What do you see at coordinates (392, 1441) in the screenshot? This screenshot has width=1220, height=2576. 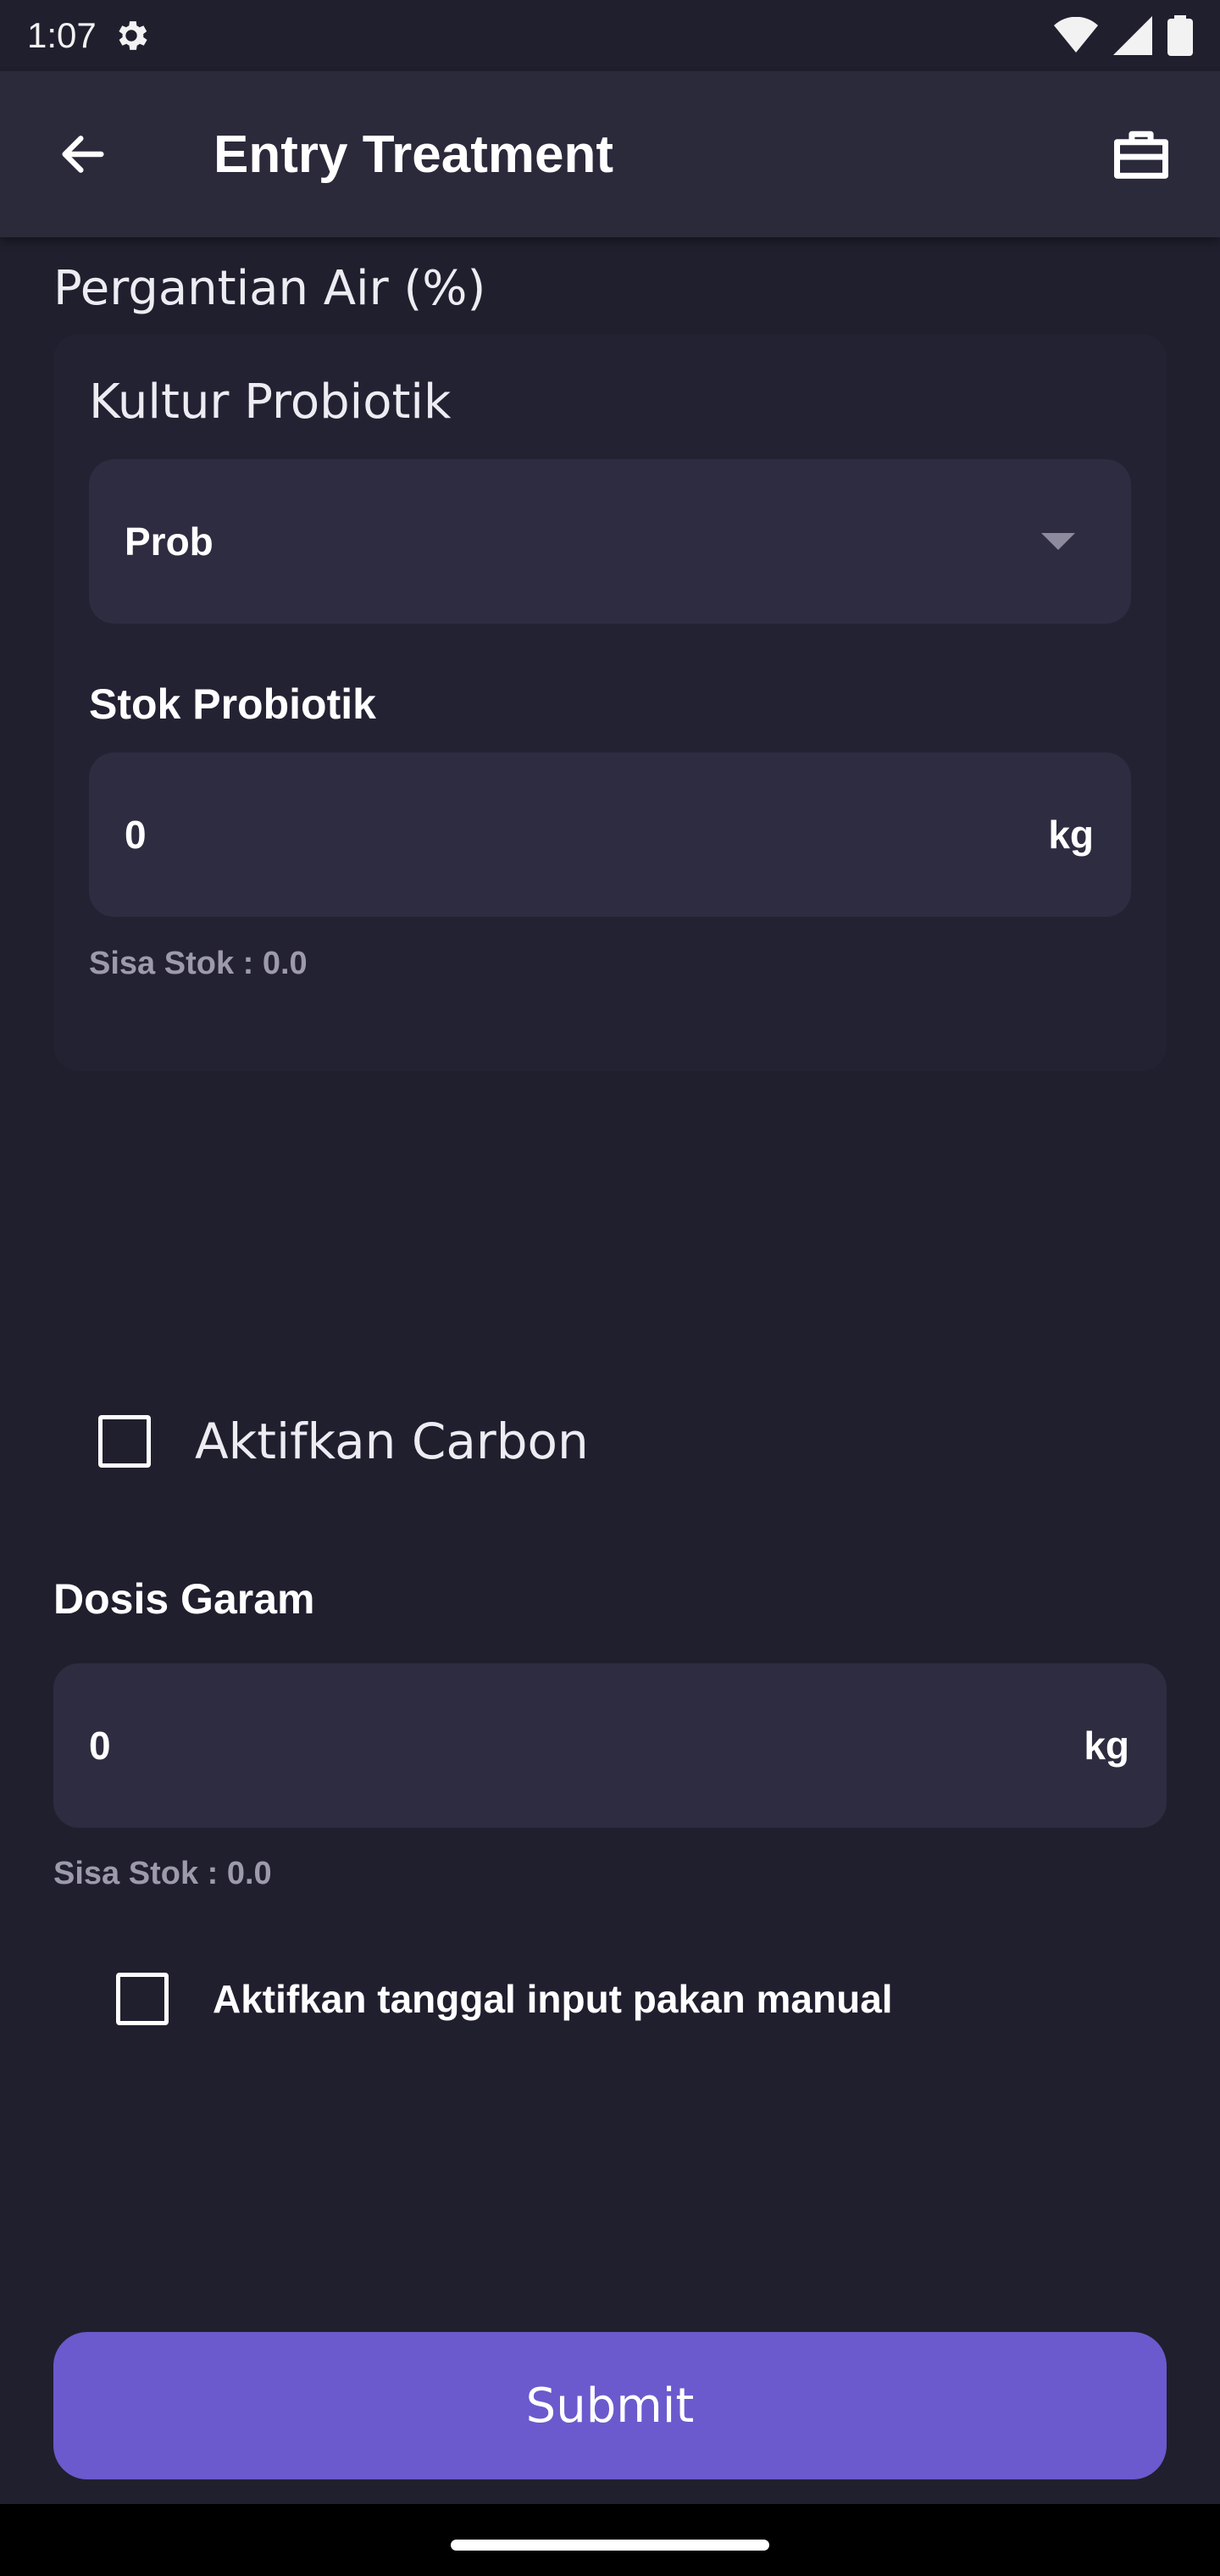 I see `carbon-label: Aktifkan Carbon` at bounding box center [392, 1441].